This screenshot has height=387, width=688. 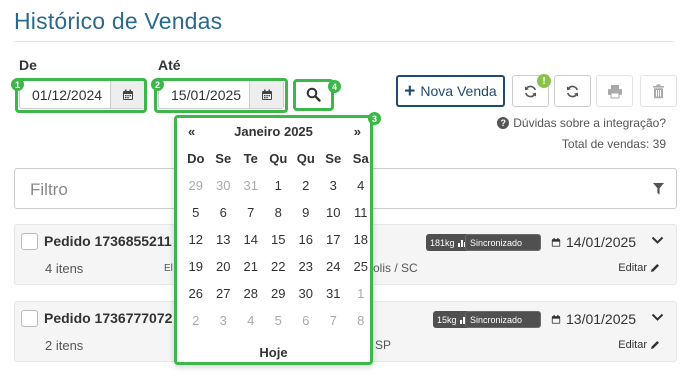 I want to click on from-date-label: De, so click(x=28, y=65).